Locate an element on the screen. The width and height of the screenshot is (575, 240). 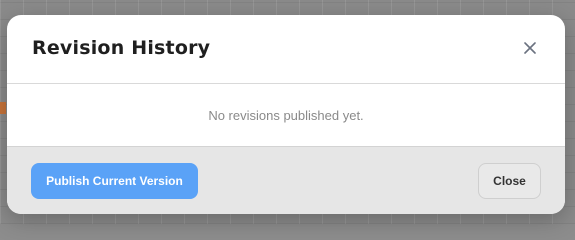
publish-current-version-button: Publish Current Version is located at coordinates (114, 181).